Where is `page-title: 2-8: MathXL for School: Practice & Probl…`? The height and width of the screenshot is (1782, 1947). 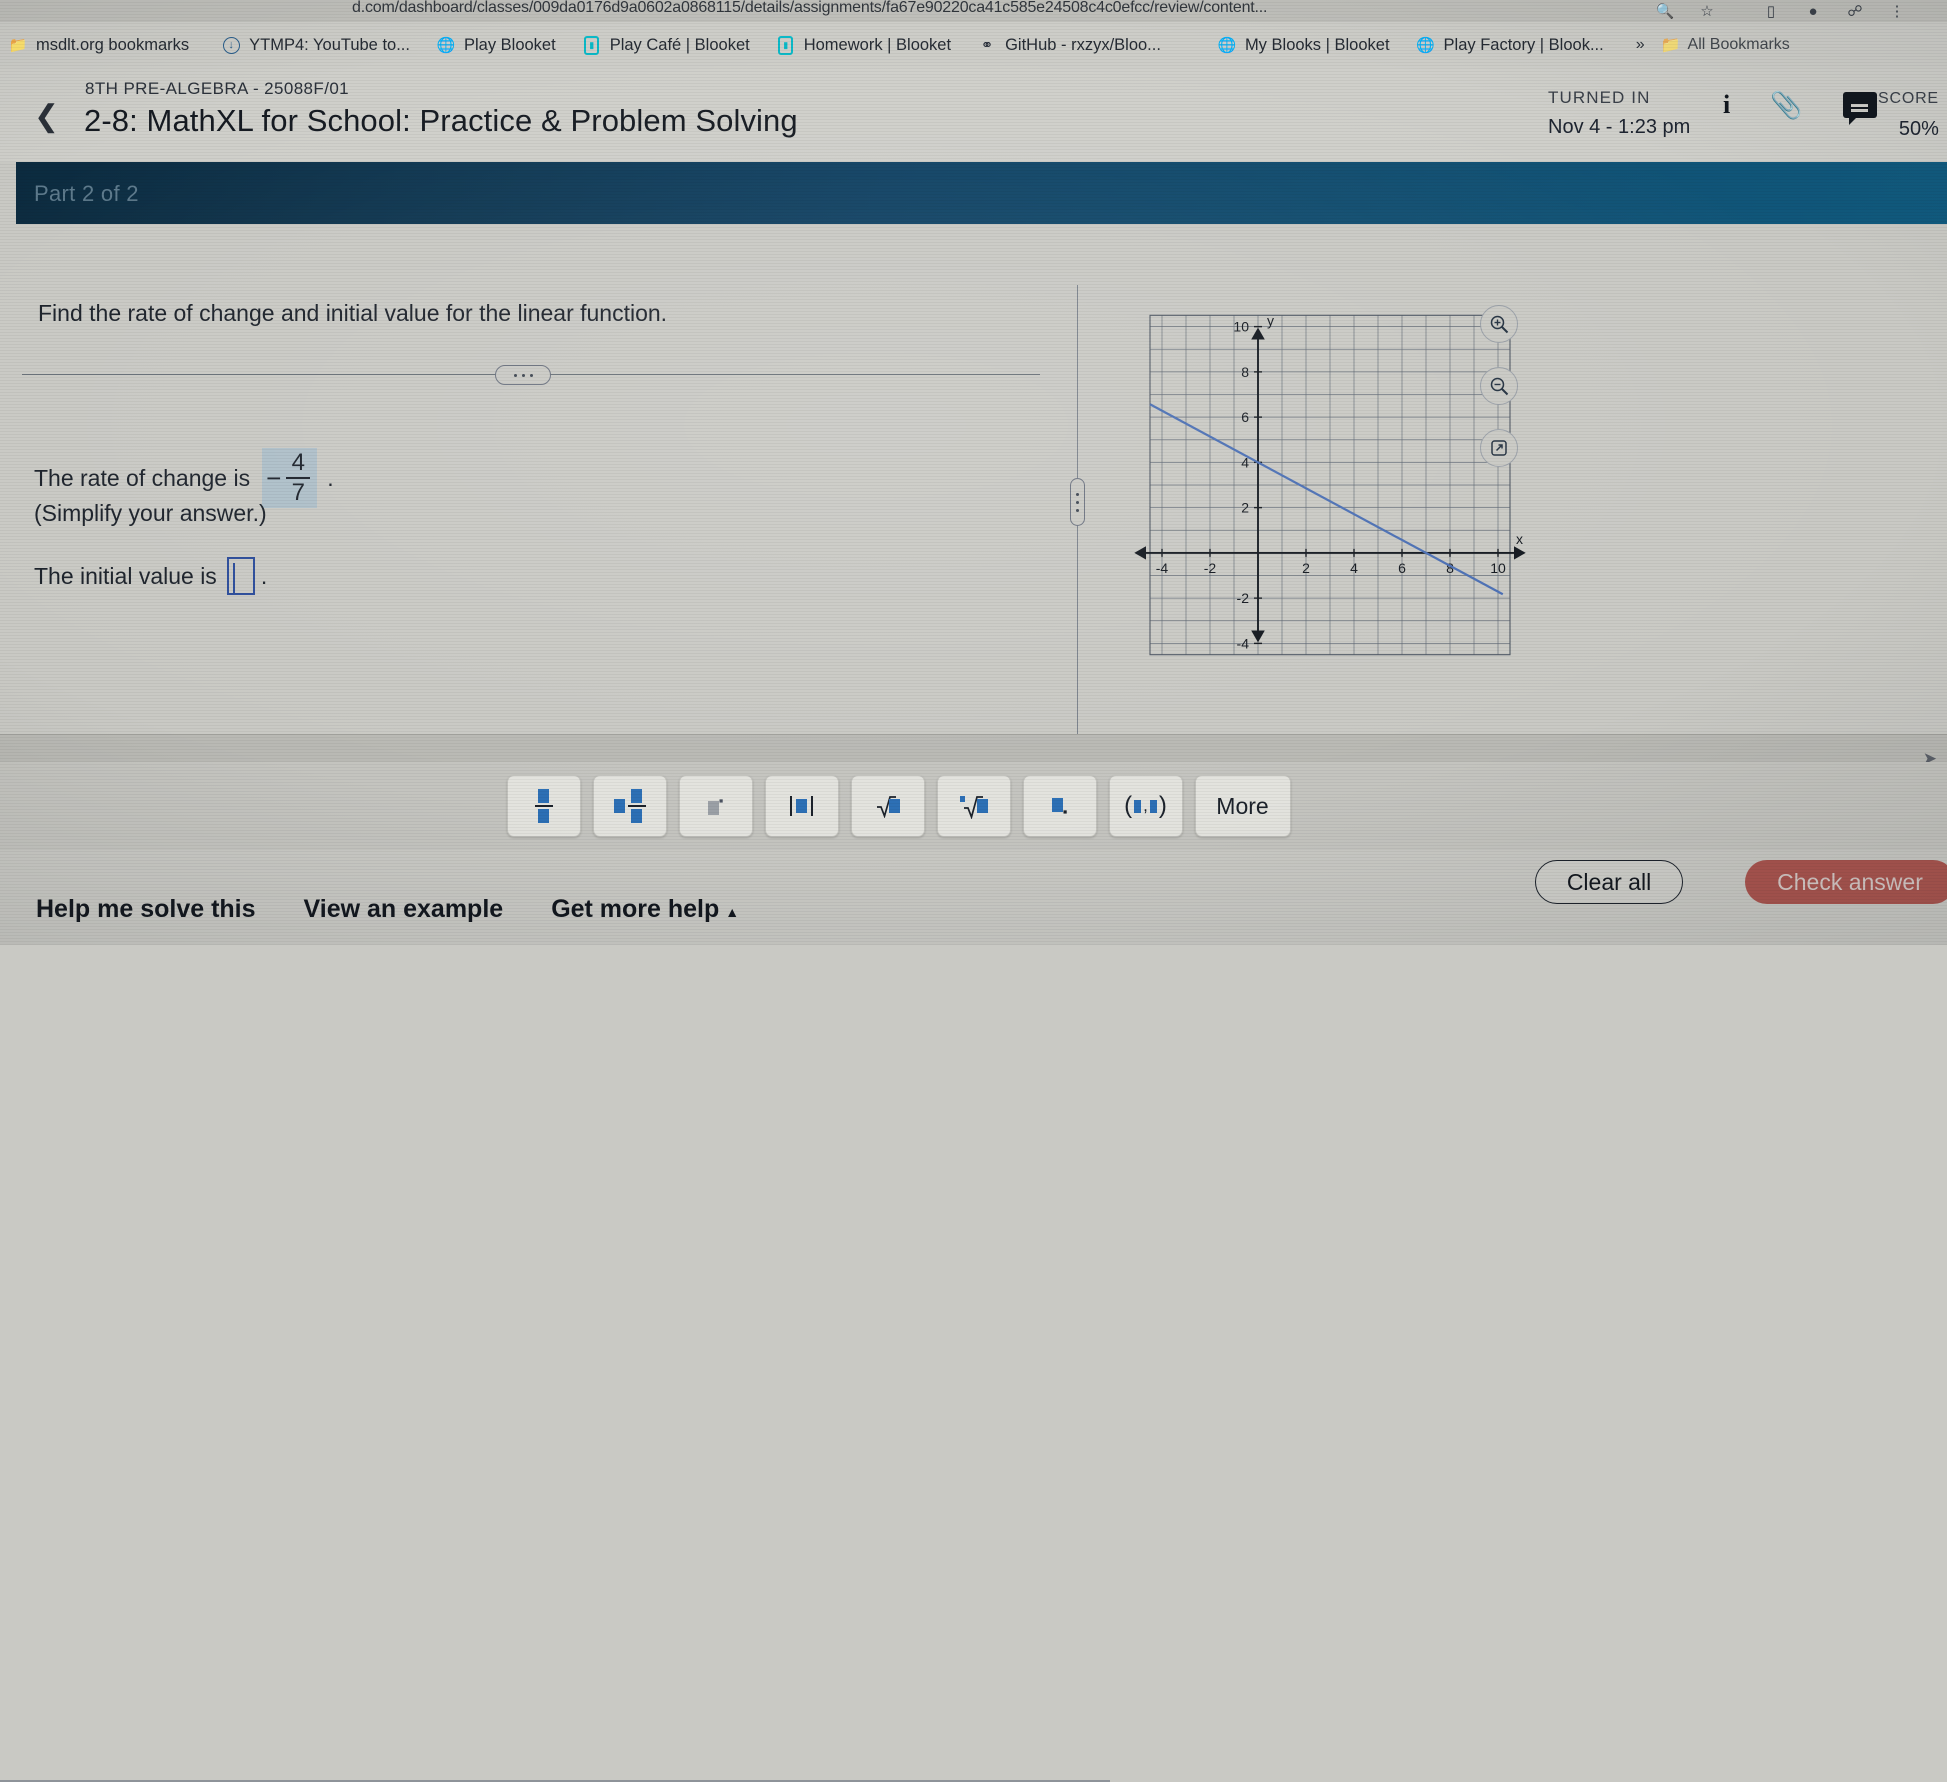
page-title: 2-8: MathXL for School: Practice & Probl… is located at coordinates (441, 120).